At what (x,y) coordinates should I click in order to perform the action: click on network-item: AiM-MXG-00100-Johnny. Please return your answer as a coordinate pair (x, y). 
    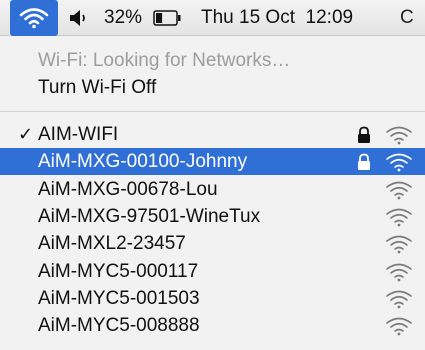
    Looking at the image, I should click on (212, 162).